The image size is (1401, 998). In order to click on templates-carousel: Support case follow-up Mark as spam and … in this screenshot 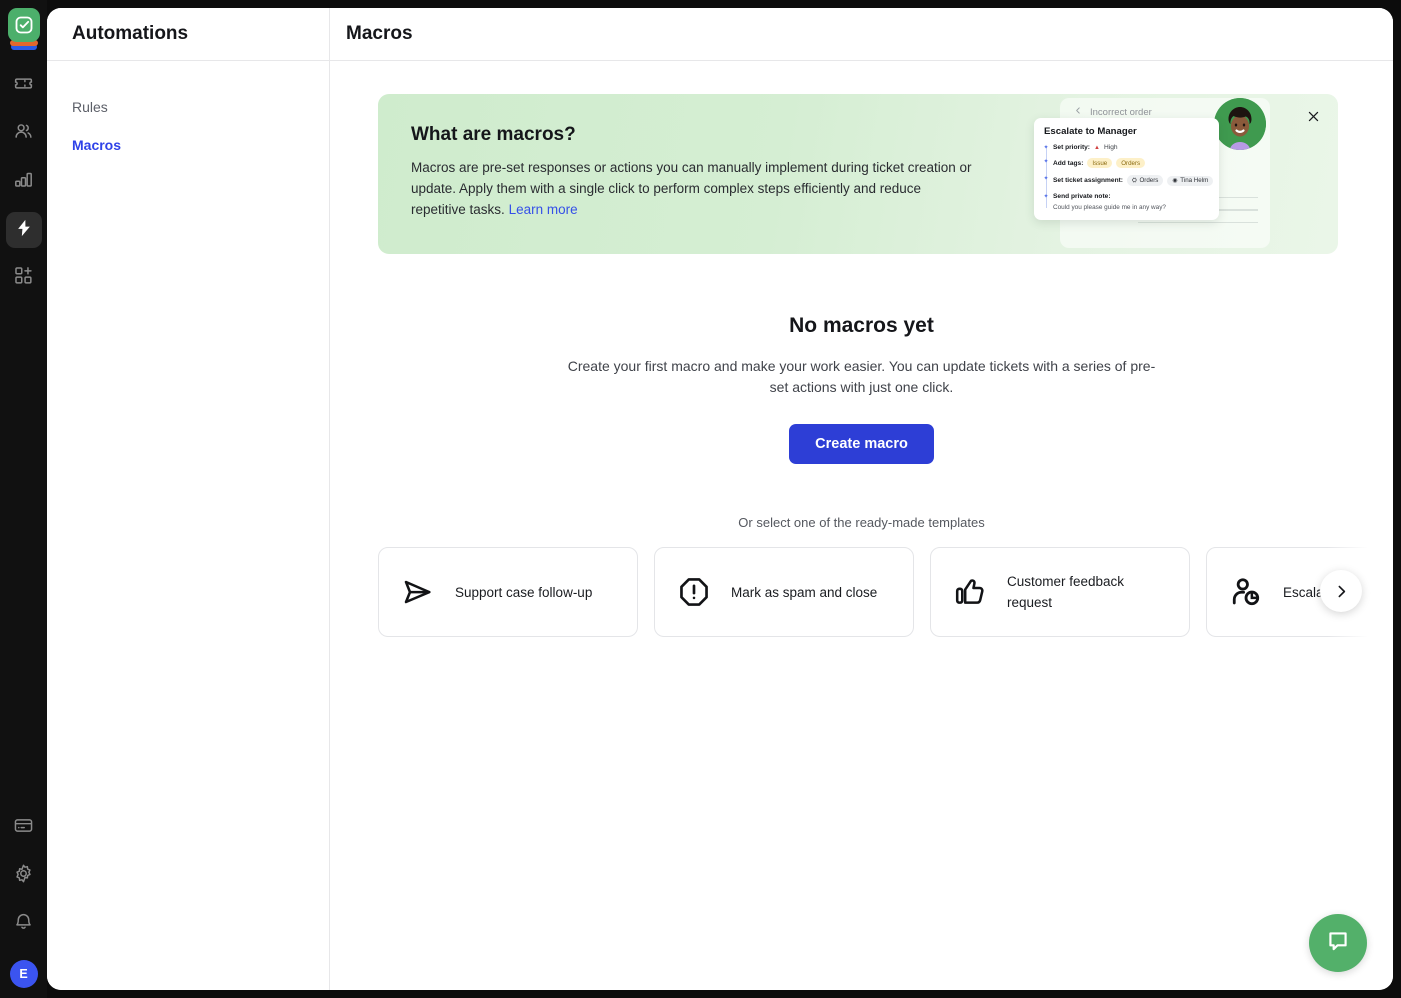, I will do `click(861, 595)`.